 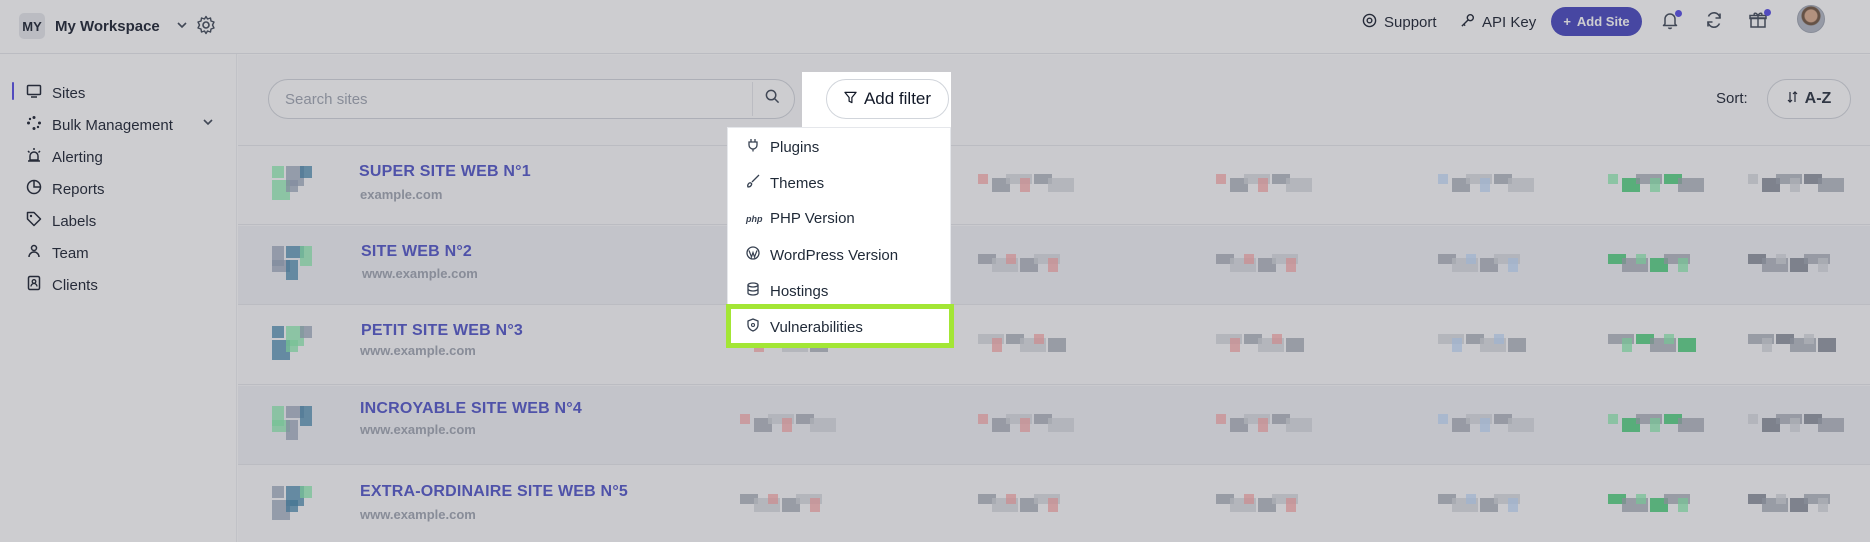 What do you see at coordinates (753, 255) in the screenshot?
I see `wordpress-icon` at bounding box center [753, 255].